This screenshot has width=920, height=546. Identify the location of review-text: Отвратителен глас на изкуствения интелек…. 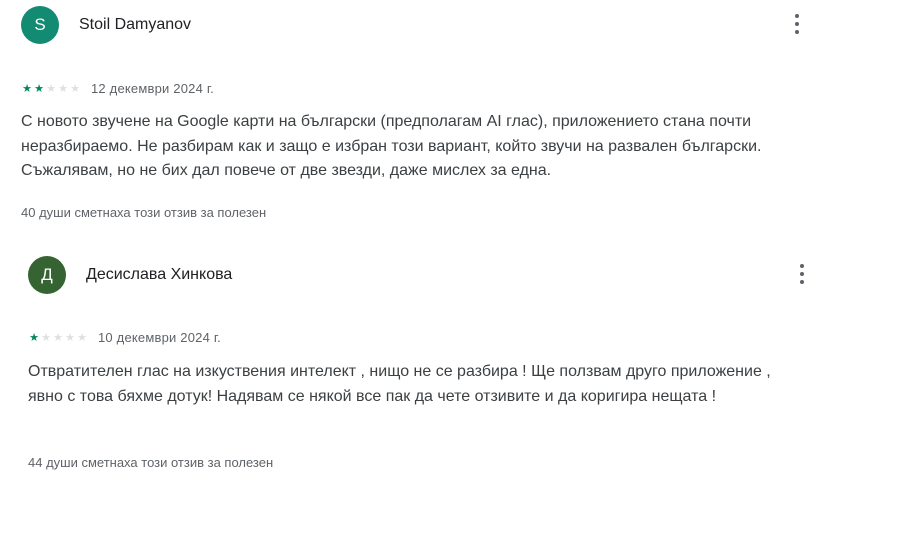
(399, 384).